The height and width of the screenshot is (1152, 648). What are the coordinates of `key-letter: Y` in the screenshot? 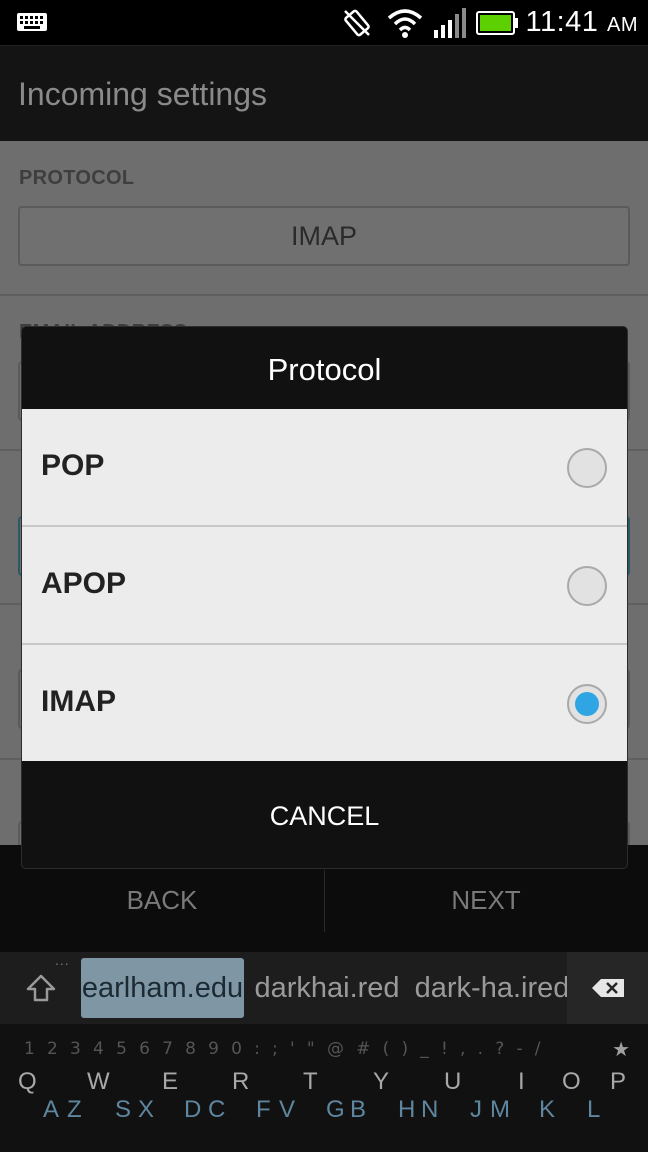 It's located at (381, 1082).